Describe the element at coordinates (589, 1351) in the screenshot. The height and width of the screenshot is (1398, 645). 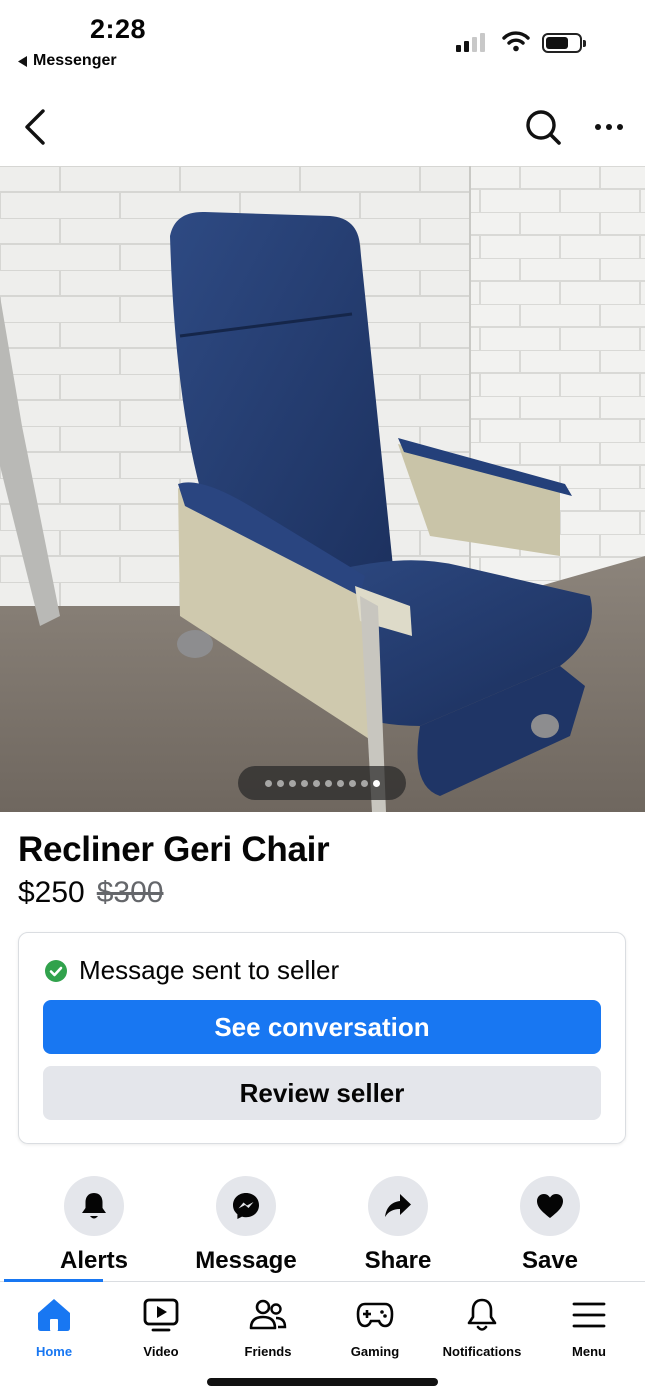
I see `tab-label: Menu` at that location.